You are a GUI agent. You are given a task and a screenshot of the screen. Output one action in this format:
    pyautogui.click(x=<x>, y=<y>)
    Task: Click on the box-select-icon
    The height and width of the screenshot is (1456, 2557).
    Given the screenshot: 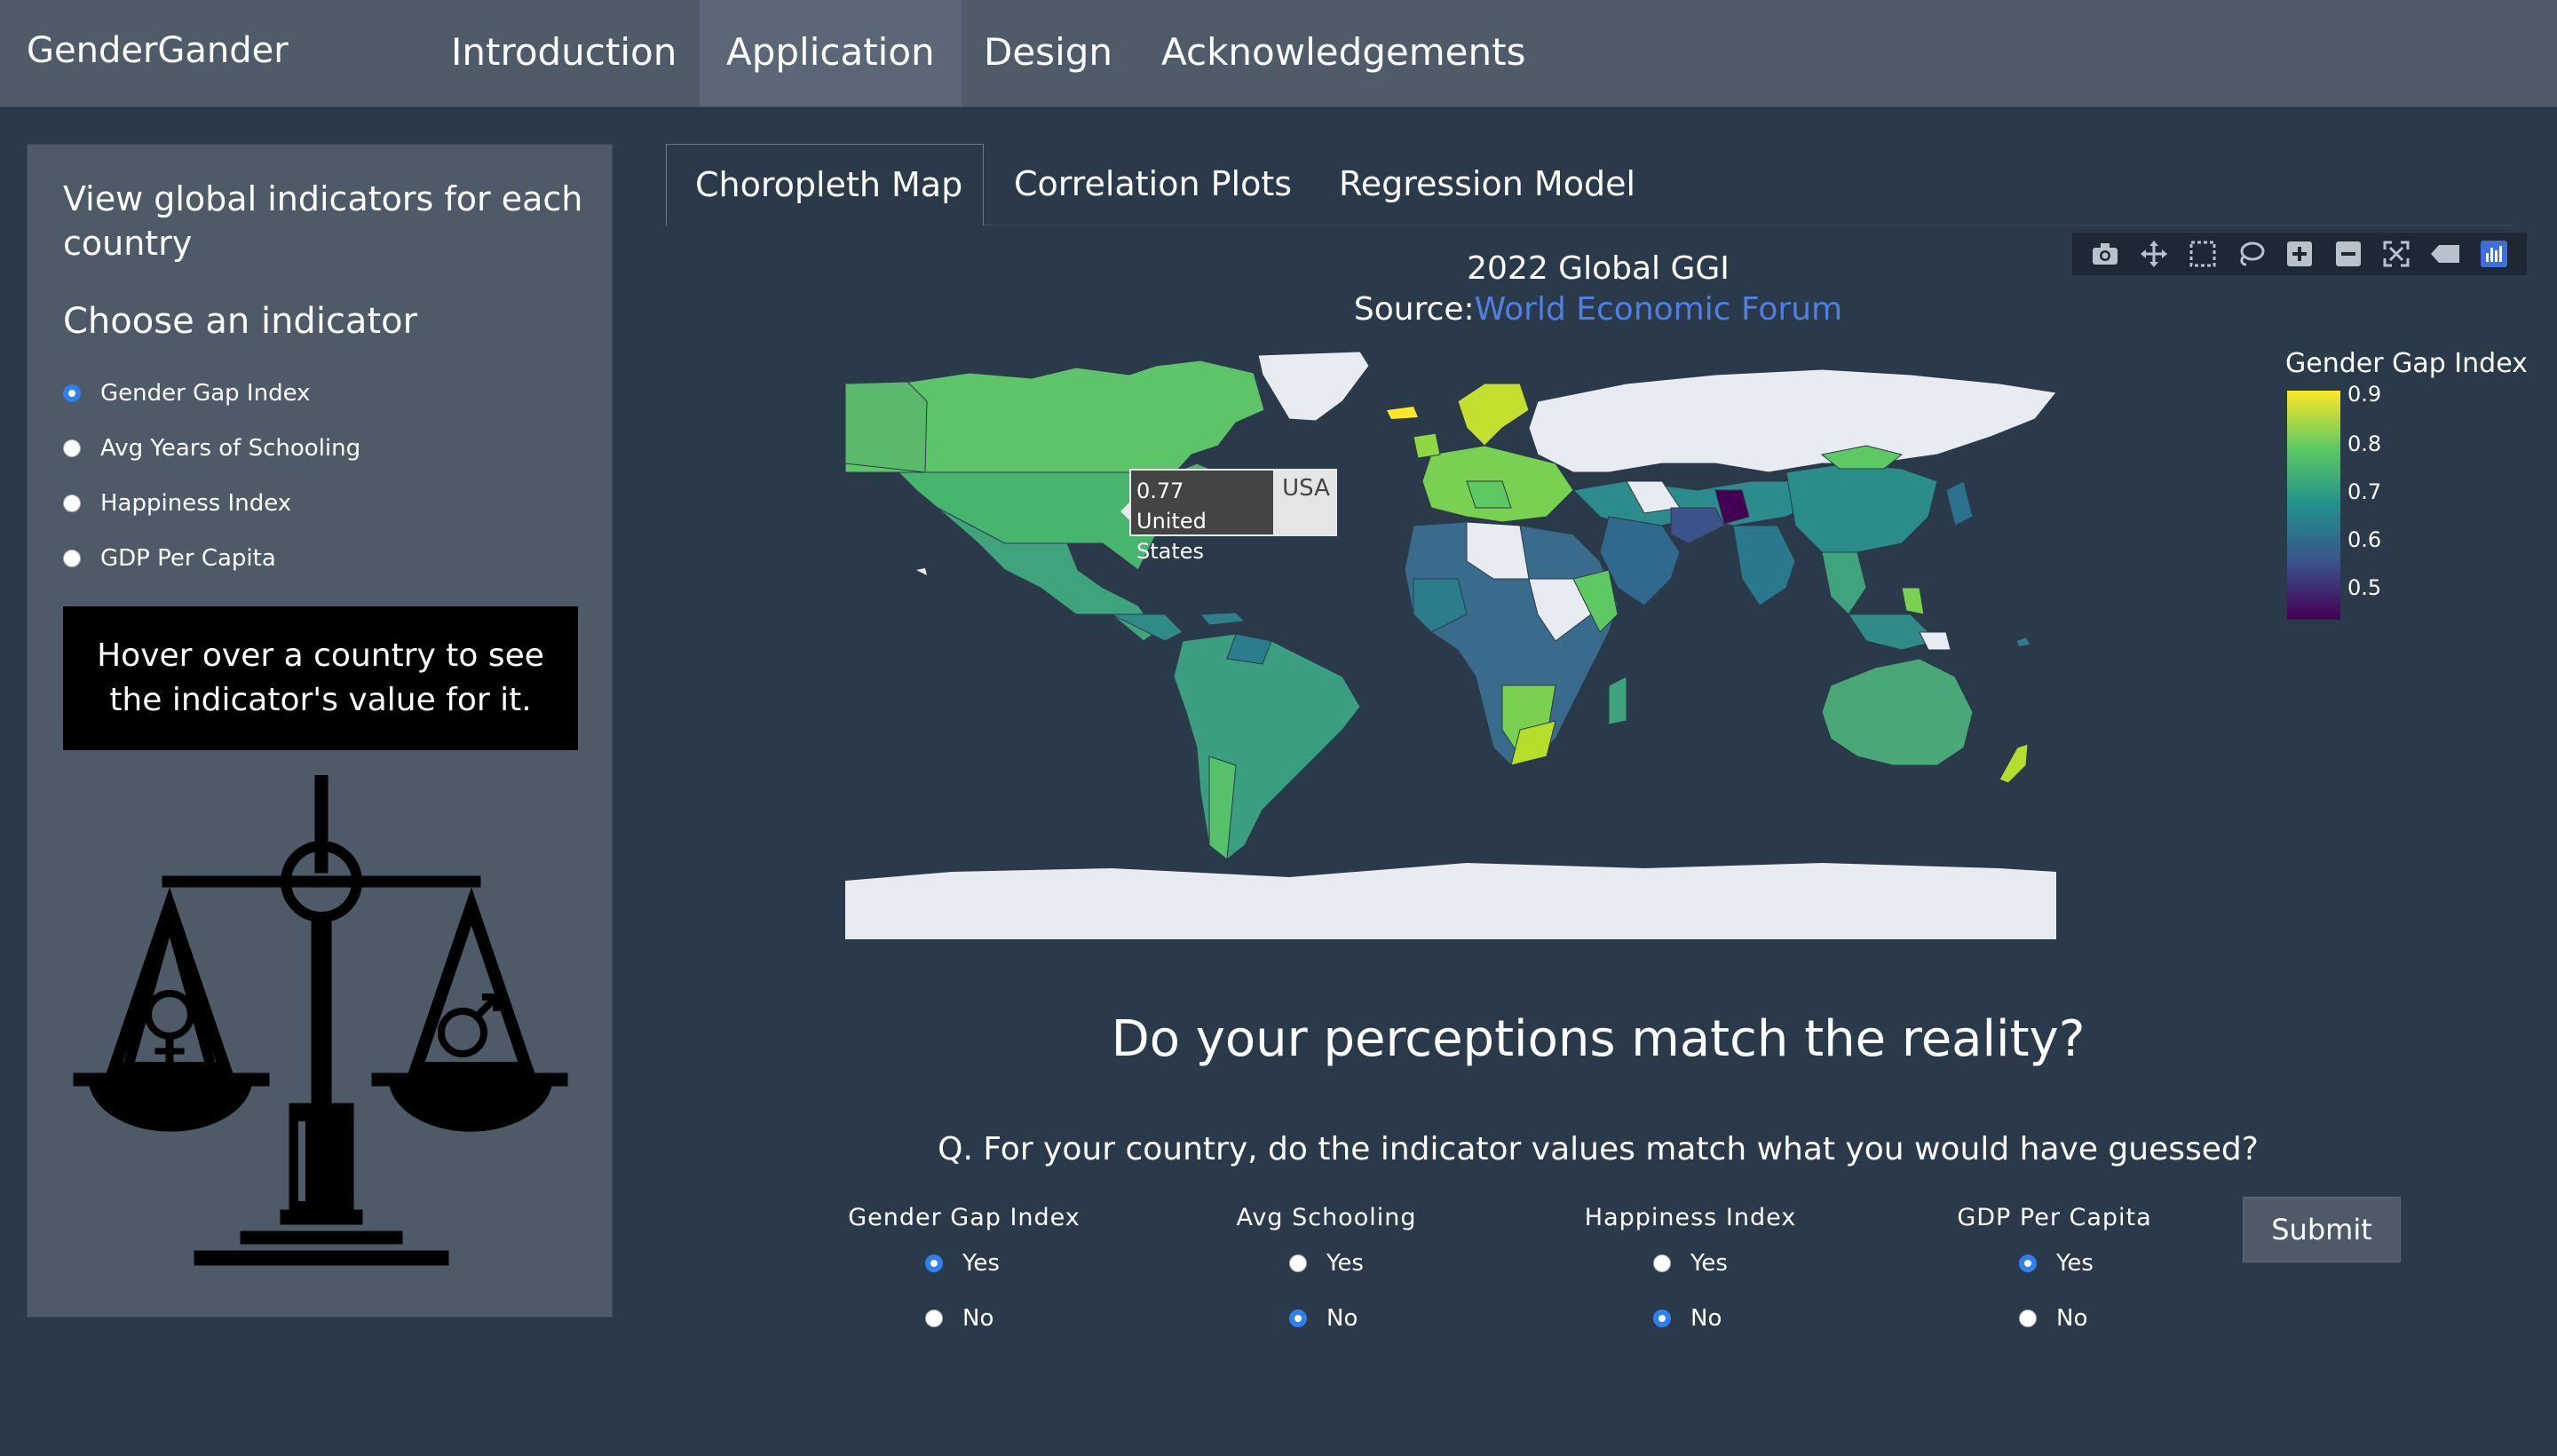 What is the action you would take?
    pyautogui.click(x=2203, y=254)
    